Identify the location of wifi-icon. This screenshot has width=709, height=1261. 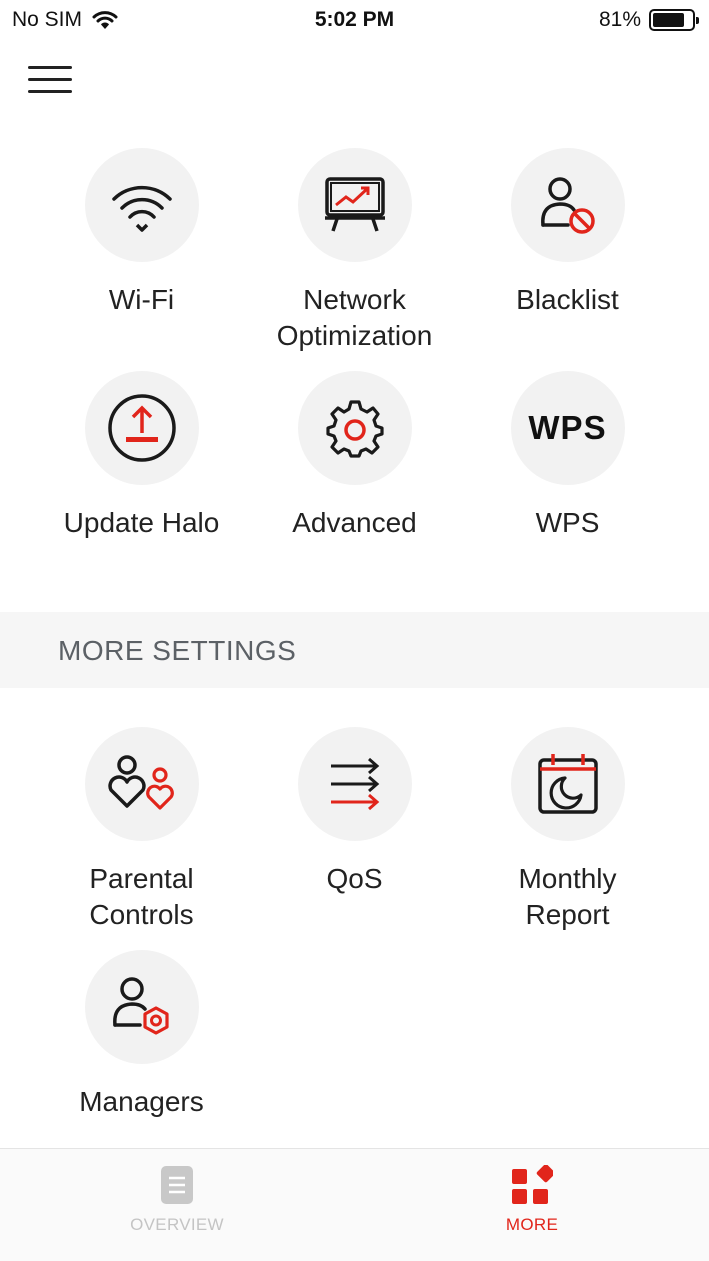
(141, 208).